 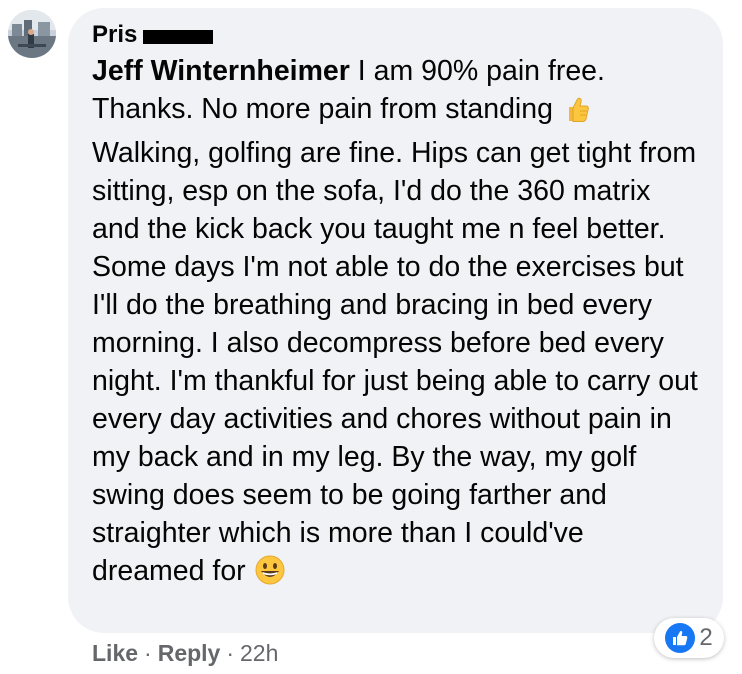 What do you see at coordinates (576, 114) in the screenshot?
I see `thumbs-up-icon` at bounding box center [576, 114].